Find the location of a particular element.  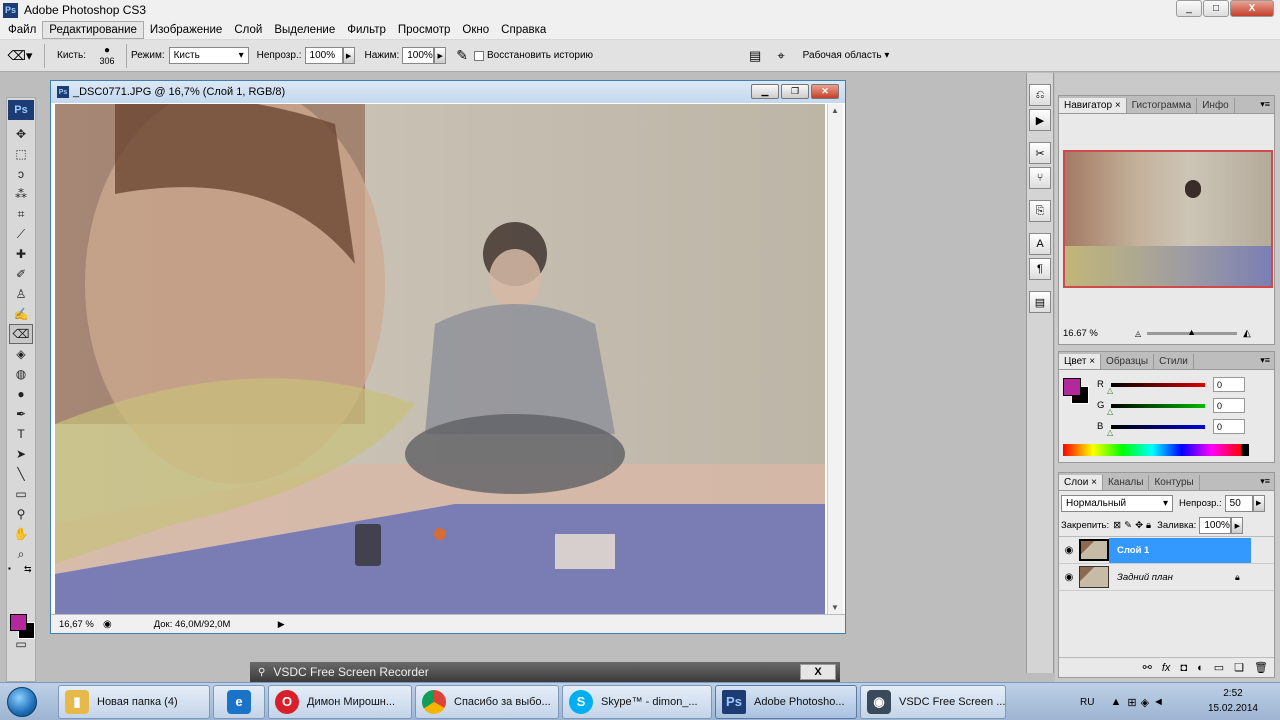

clone-stamp-tool-icon: ♙ is located at coordinates (21, 294).